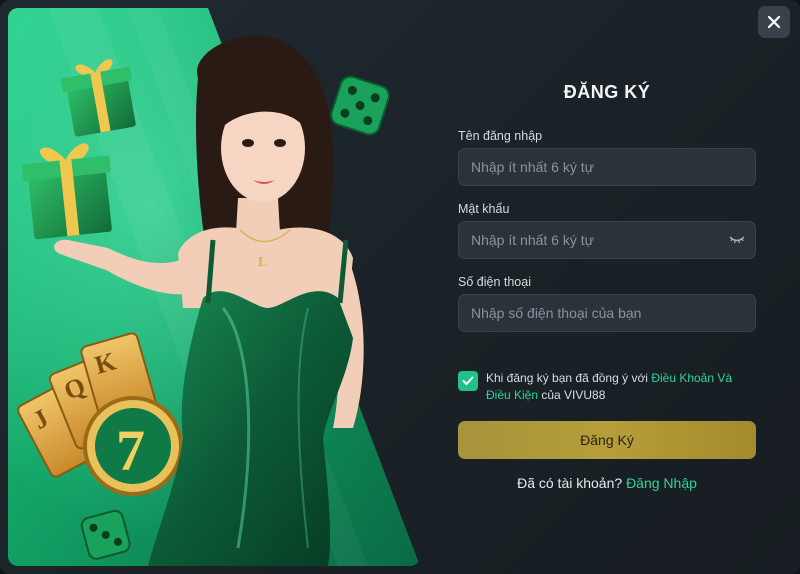  What do you see at coordinates (607, 92) in the screenshot?
I see `dialog-title: ĐĂNG KÝ` at bounding box center [607, 92].